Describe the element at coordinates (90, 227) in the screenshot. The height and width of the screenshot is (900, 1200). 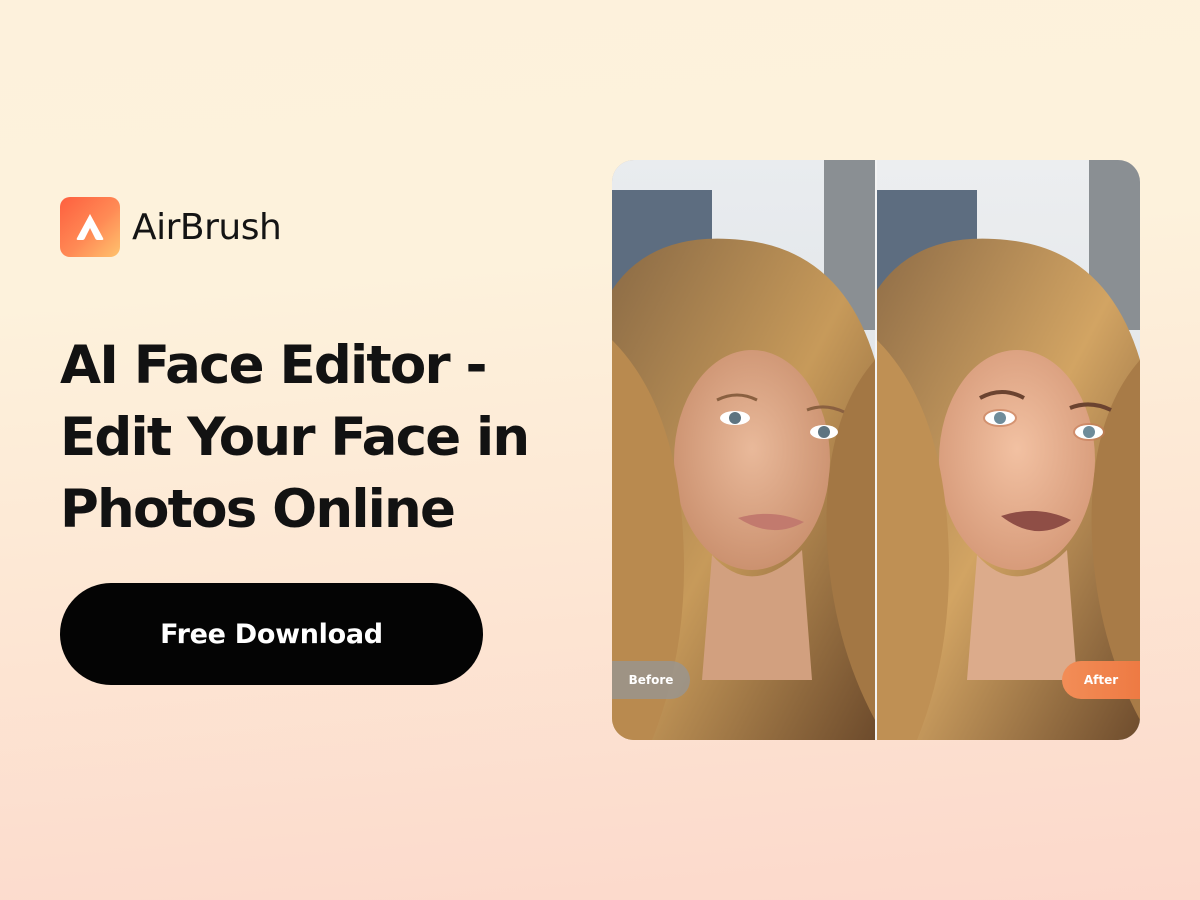
I see `airbrush-logo-icon` at that location.